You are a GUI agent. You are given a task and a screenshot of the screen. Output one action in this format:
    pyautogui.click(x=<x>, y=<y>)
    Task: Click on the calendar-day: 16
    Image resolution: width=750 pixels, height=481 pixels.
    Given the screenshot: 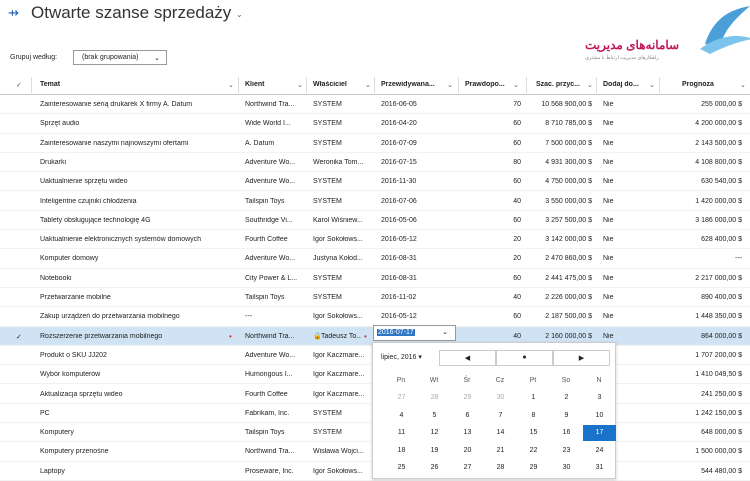 What is the action you would take?
    pyautogui.click(x=566, y=433)
    